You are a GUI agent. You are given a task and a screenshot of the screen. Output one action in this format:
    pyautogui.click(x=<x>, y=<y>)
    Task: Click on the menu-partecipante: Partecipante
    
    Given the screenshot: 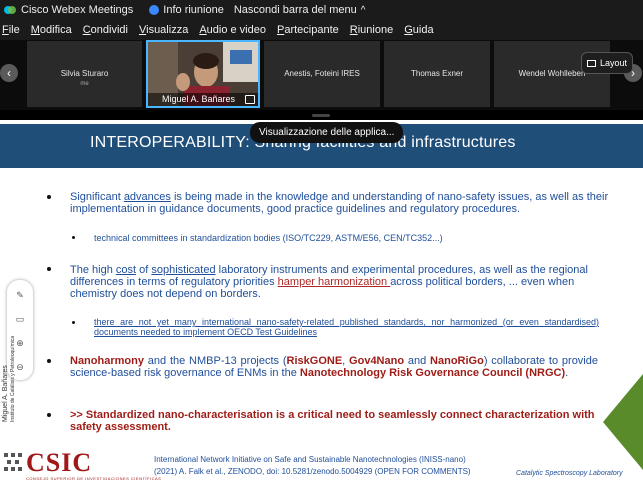 What is the action you would take?
    pyautogui.click(x=308, y=30)
    